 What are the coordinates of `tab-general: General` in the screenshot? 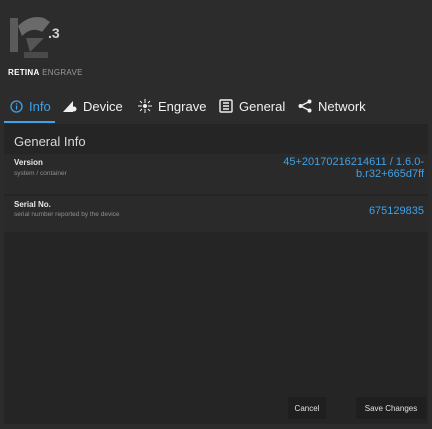 It's located at (251, 106).